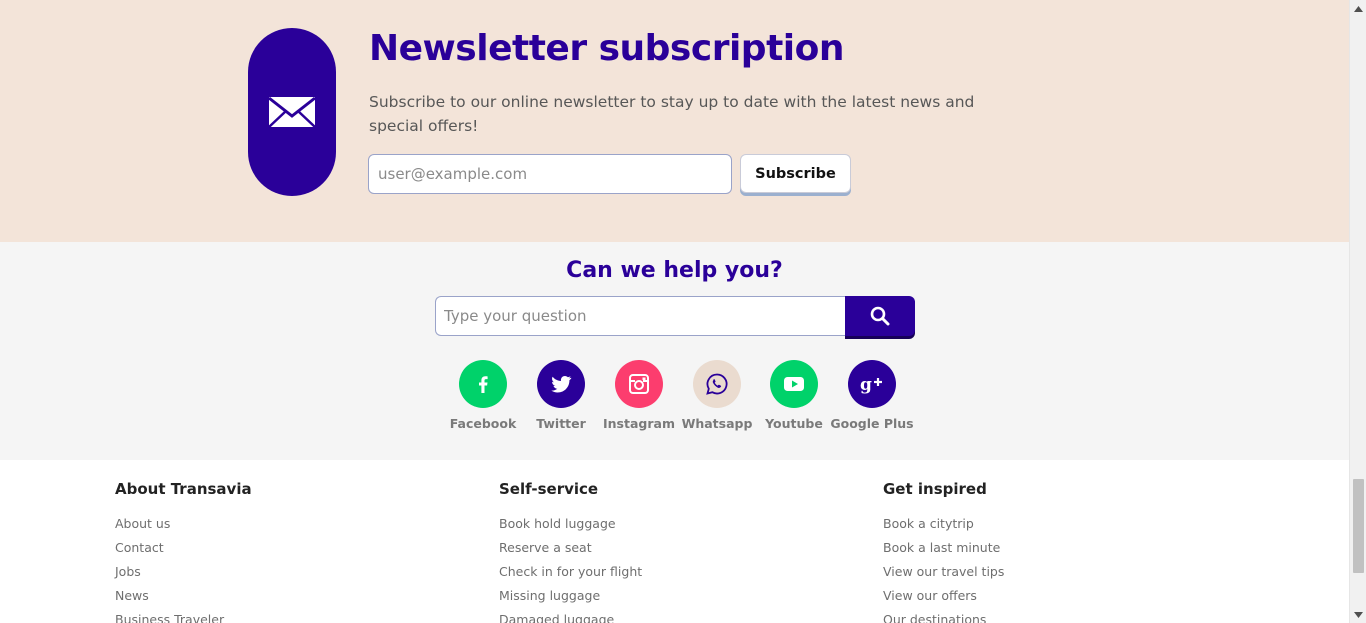 Image resolution: width=1366 pixels, height=623 pixels. Describe the element at coordinates (549, 489) in the screenshot. I see `footer-column-title: Self-service` at that location.